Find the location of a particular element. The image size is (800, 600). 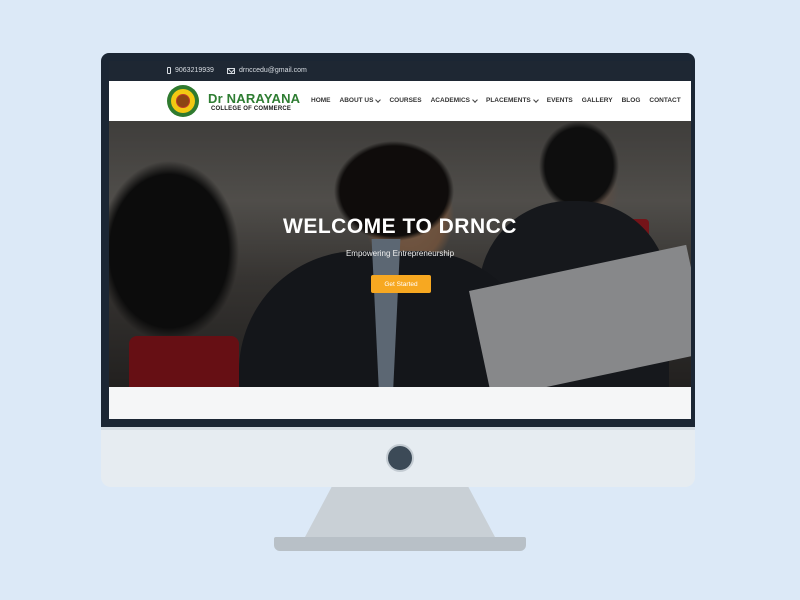

nav-label: GALLERY is located at coordinates (597, 100).